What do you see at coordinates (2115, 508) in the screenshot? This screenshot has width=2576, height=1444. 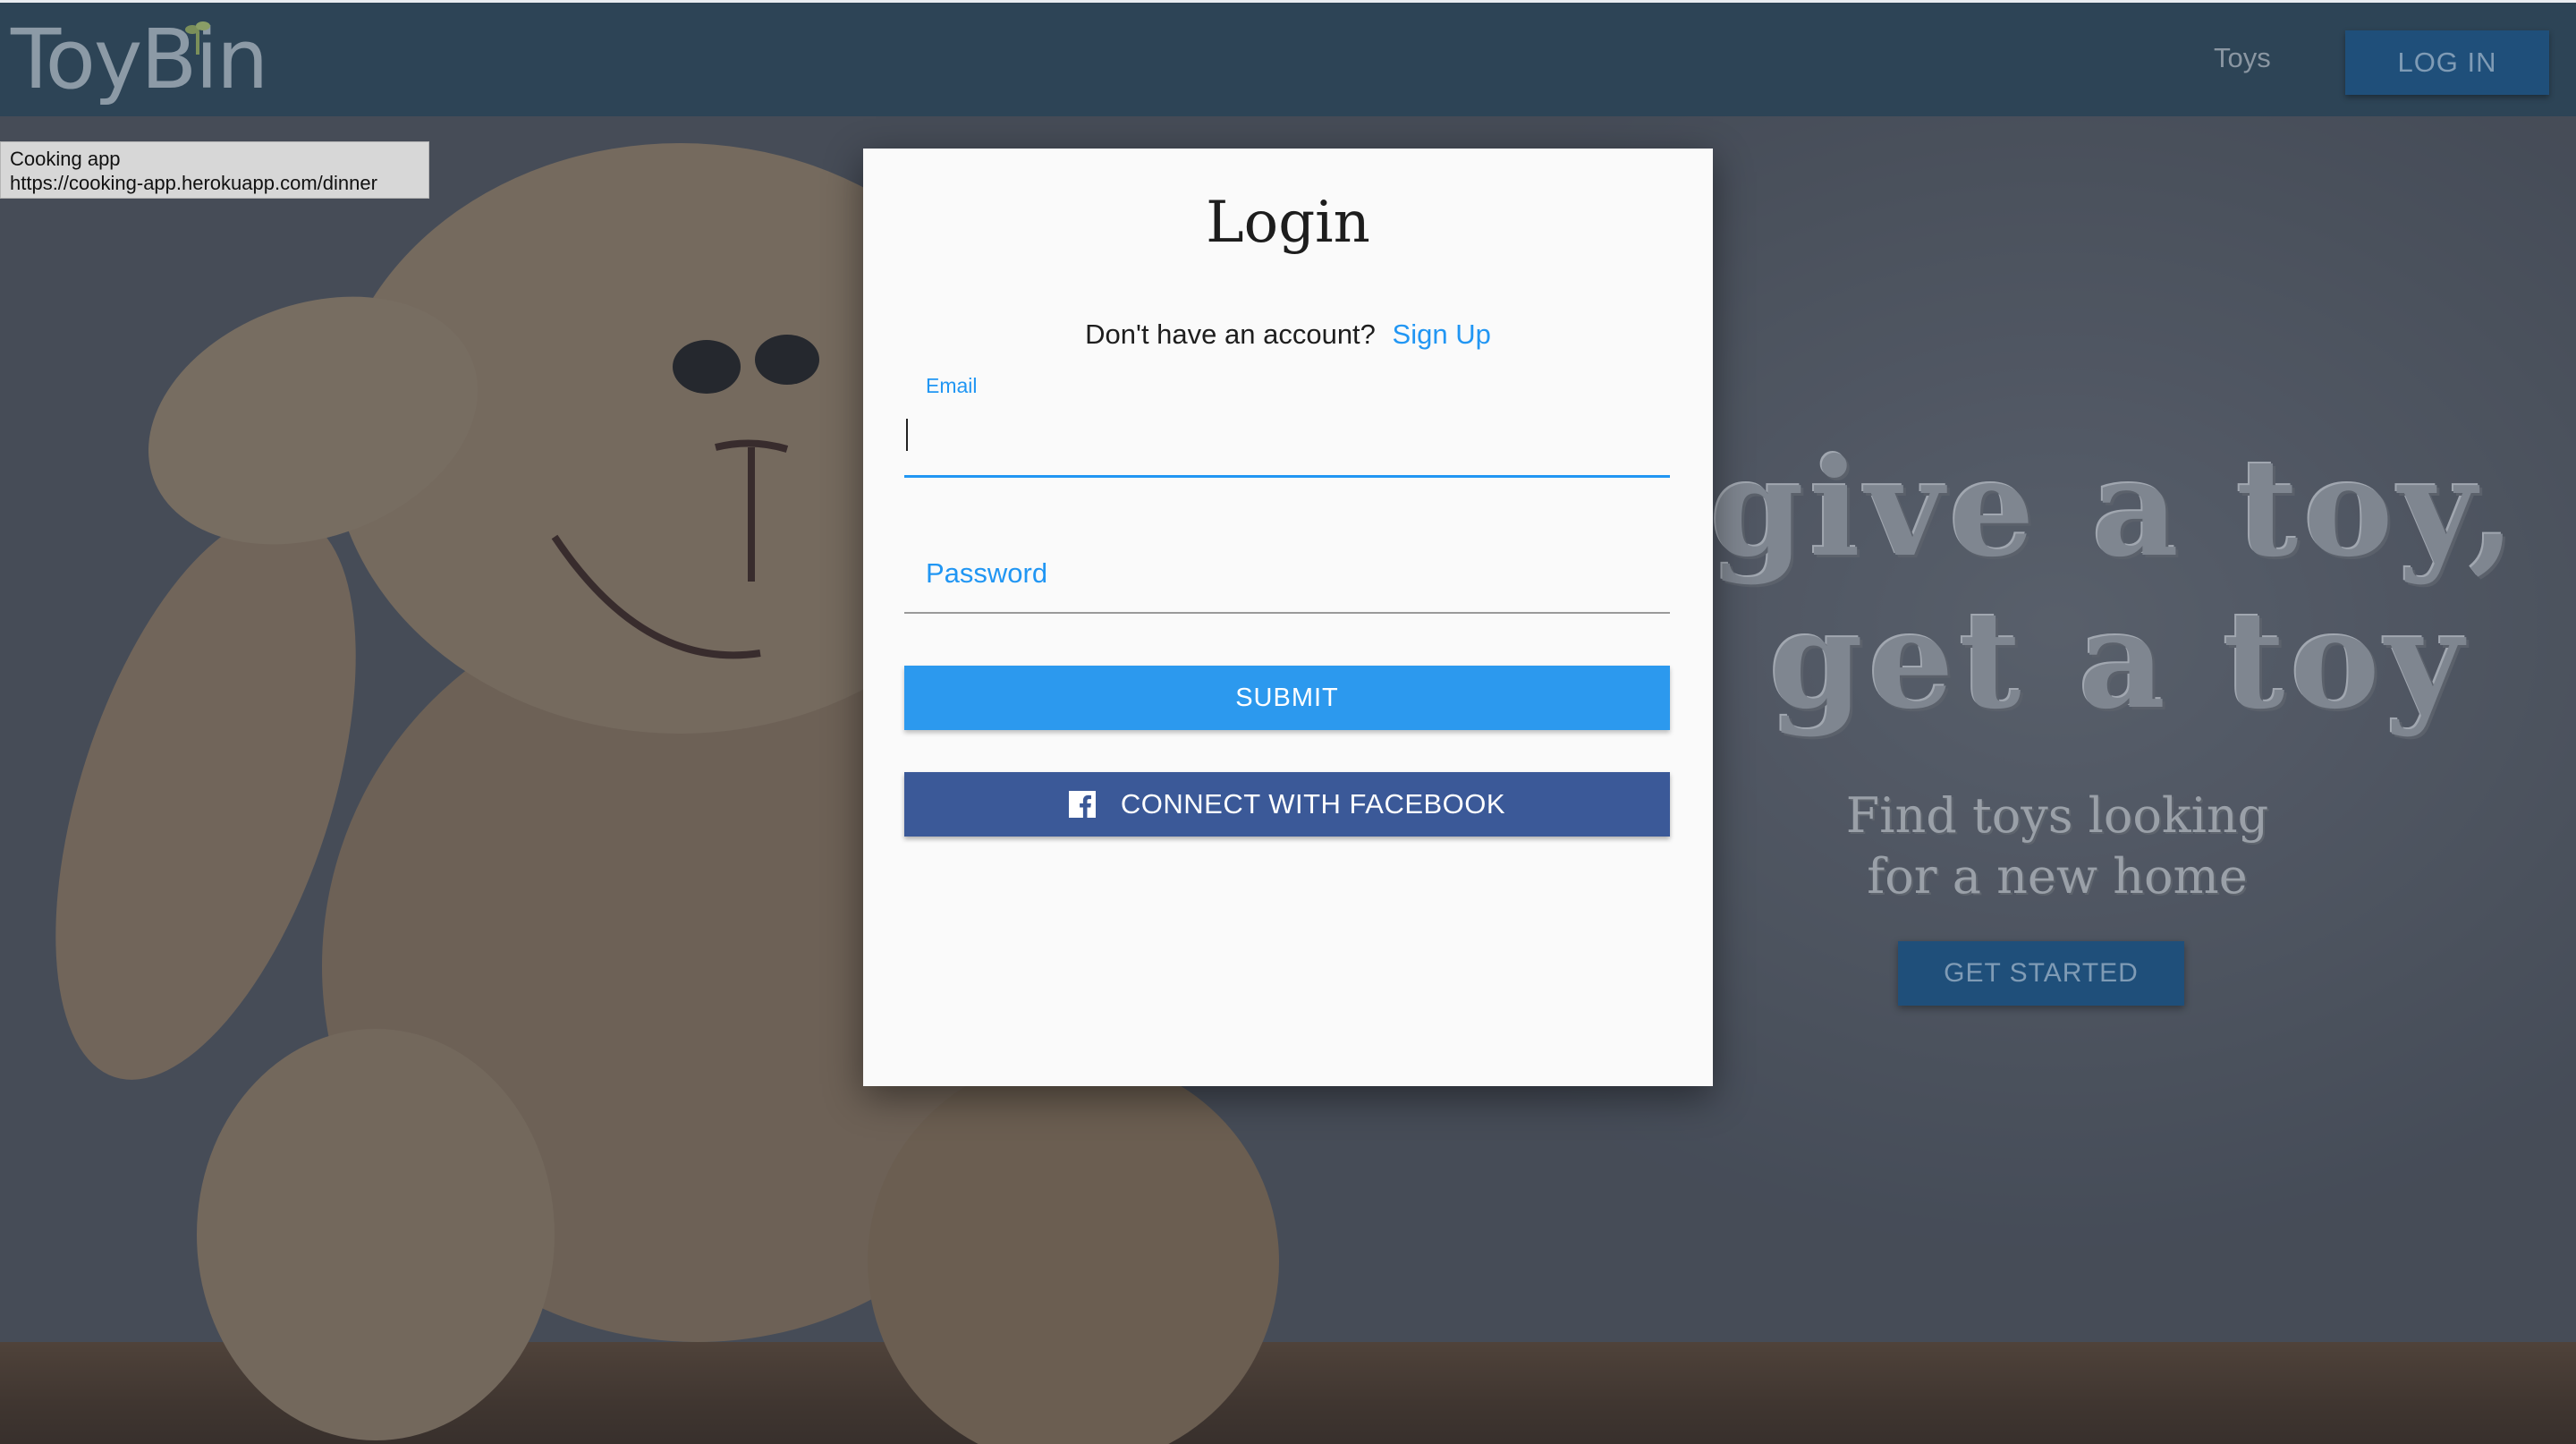 I see `hero-headline-line1: give a toy,` at bounding box center [2115, 508].